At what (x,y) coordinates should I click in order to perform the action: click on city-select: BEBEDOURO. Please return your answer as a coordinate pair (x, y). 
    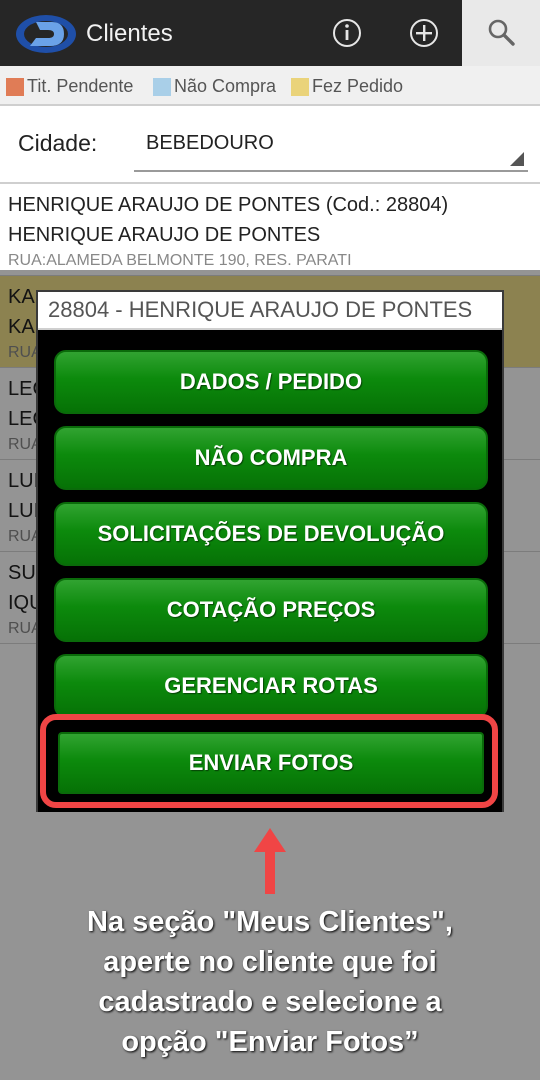
    Looking at the image, I should click on (331, 147).